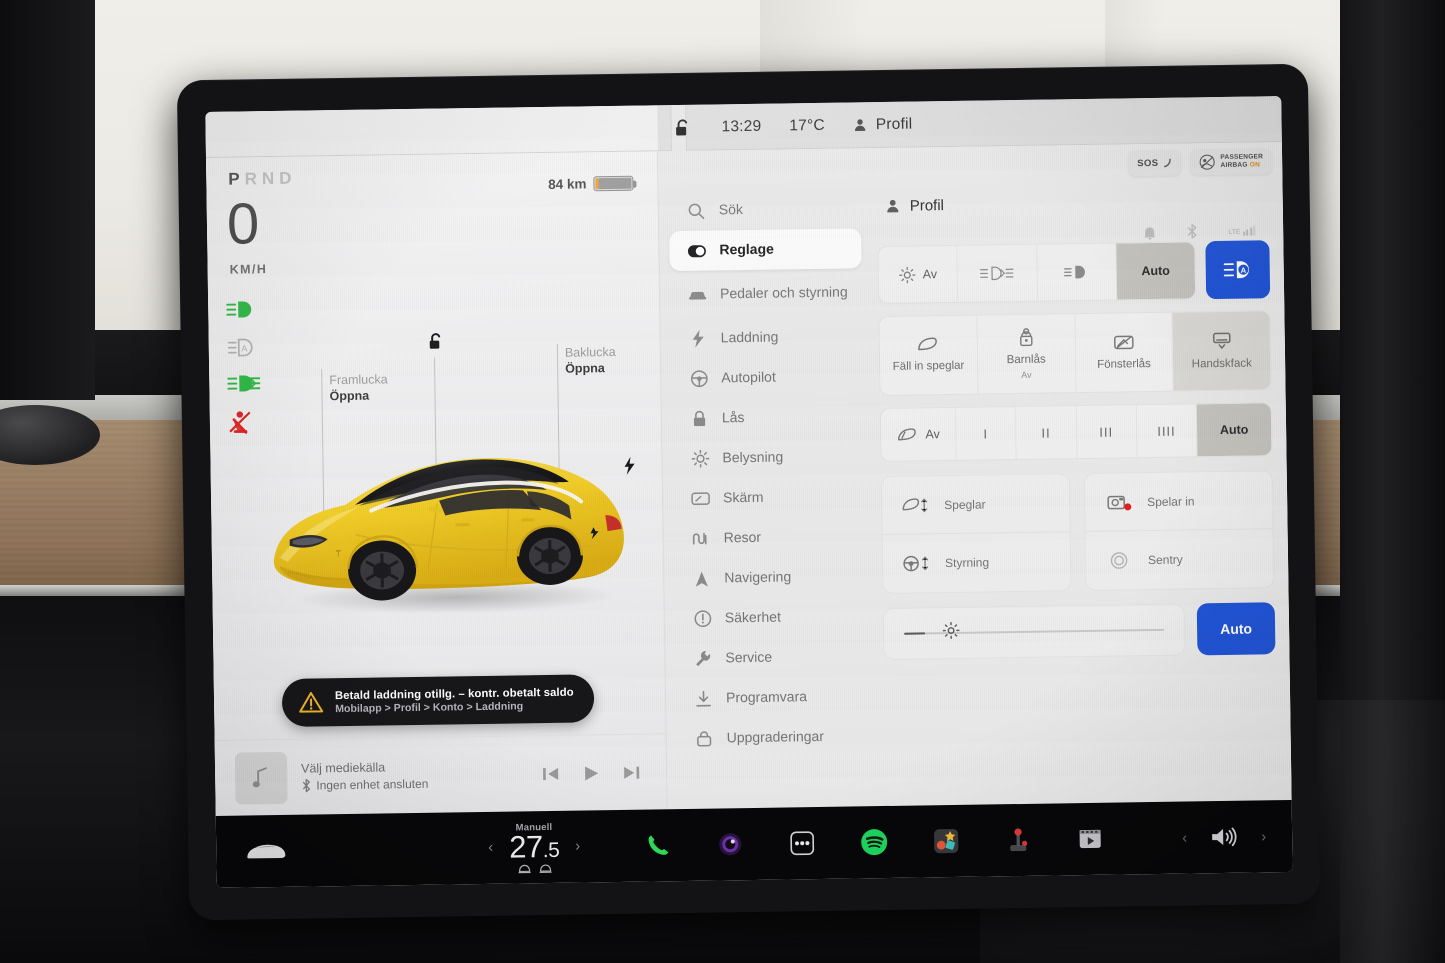 The width and height of the screenshot is (1445, 963). What do you see at coordinates (613, 183) in the screenshot?
I see `battery-icon` at bounding box center [613, 183].